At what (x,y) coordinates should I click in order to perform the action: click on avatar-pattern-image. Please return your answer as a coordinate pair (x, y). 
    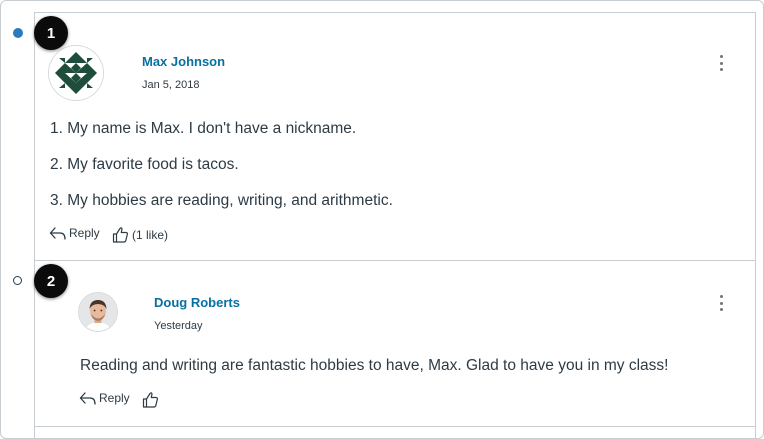
    Looking at the image, I should click on (76, 73).